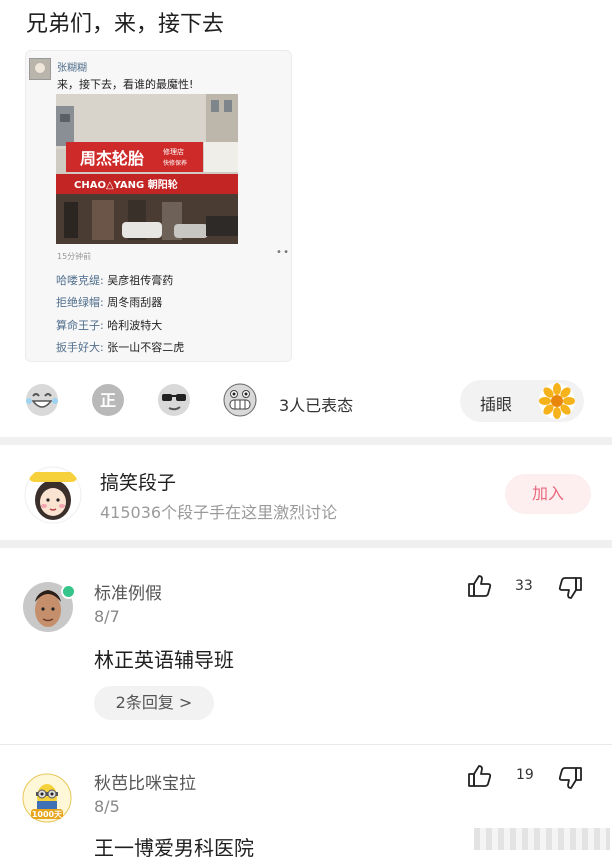 Image resolution: width=612 pixels, height=861 pixels. Describe the element at coordinates (80, 347) in the screenshot. I see `card-reply-author: 扳手好大:` at that location.